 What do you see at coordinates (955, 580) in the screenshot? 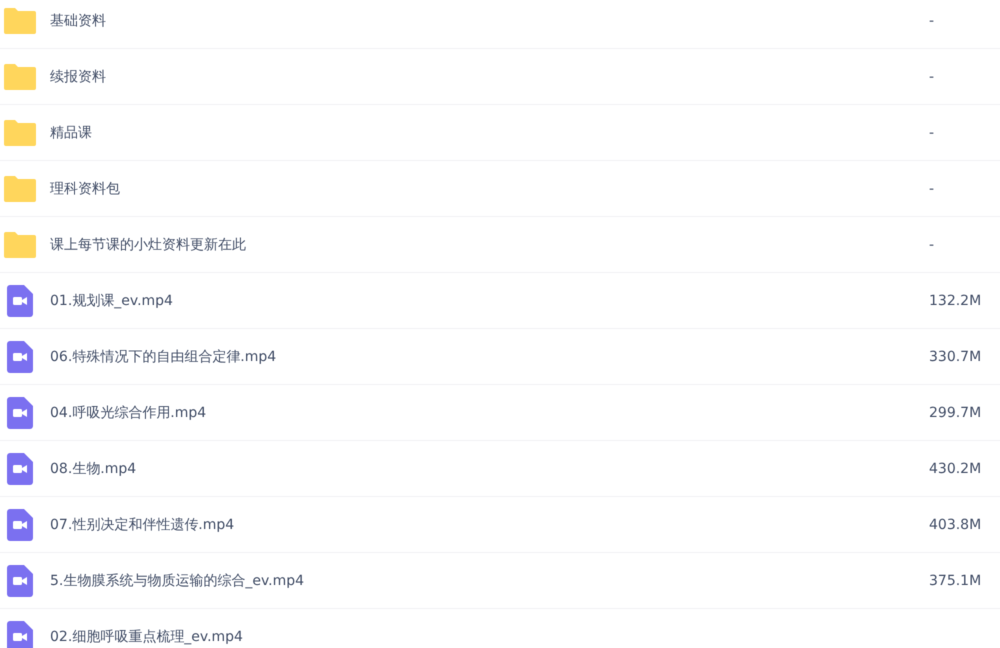
I see `file-size: 375.1M` at bounding box center [955, 580].